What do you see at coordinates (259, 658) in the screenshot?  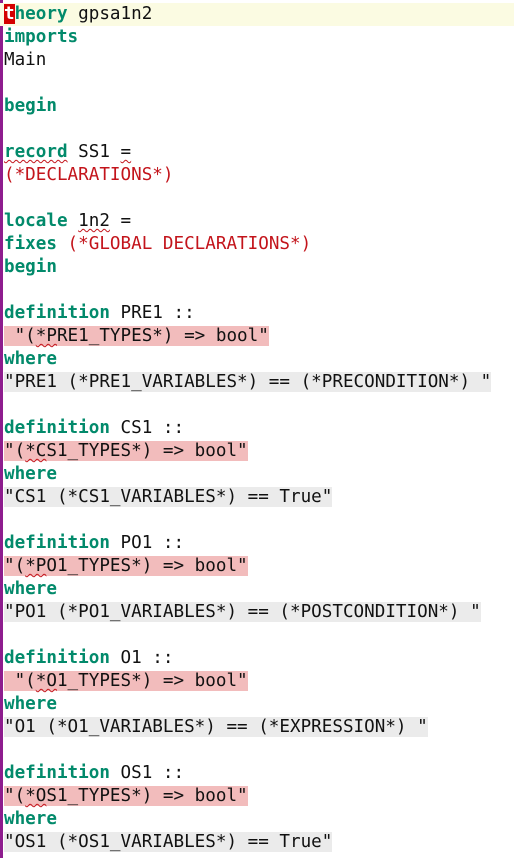 I see `code-line: definition O1 ::` at bounding box center [259, 658].